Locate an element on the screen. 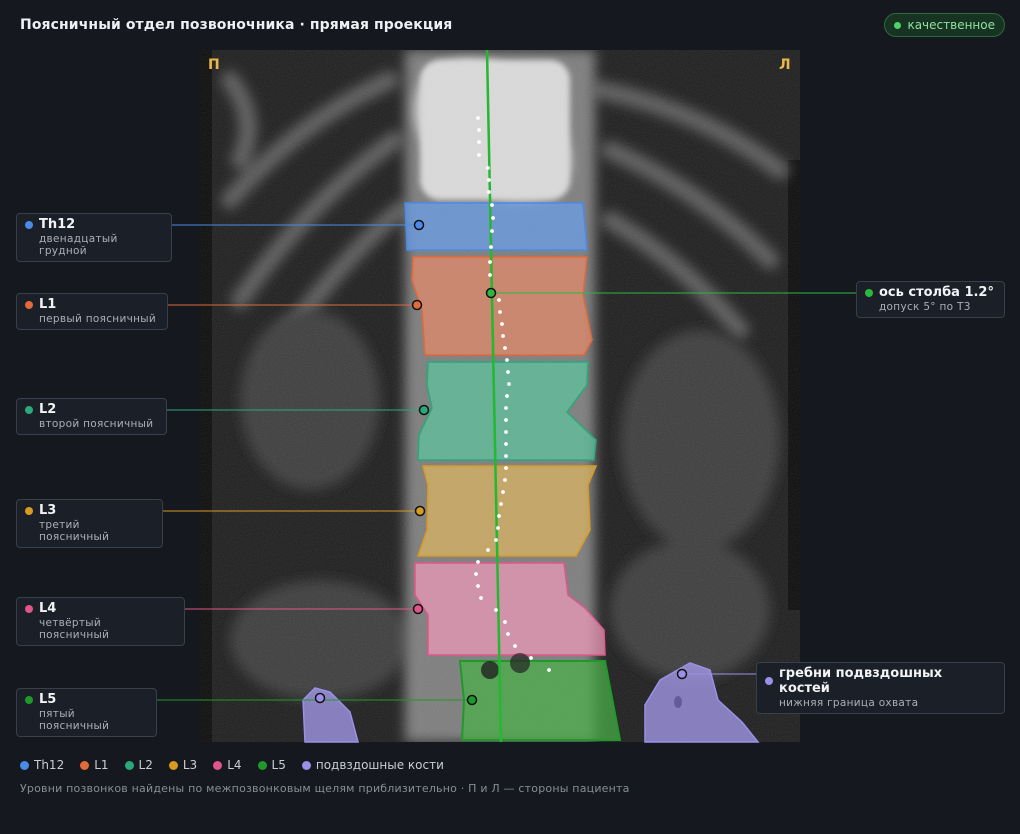  orientation-left-label: П is located at coordinates (214, 65).